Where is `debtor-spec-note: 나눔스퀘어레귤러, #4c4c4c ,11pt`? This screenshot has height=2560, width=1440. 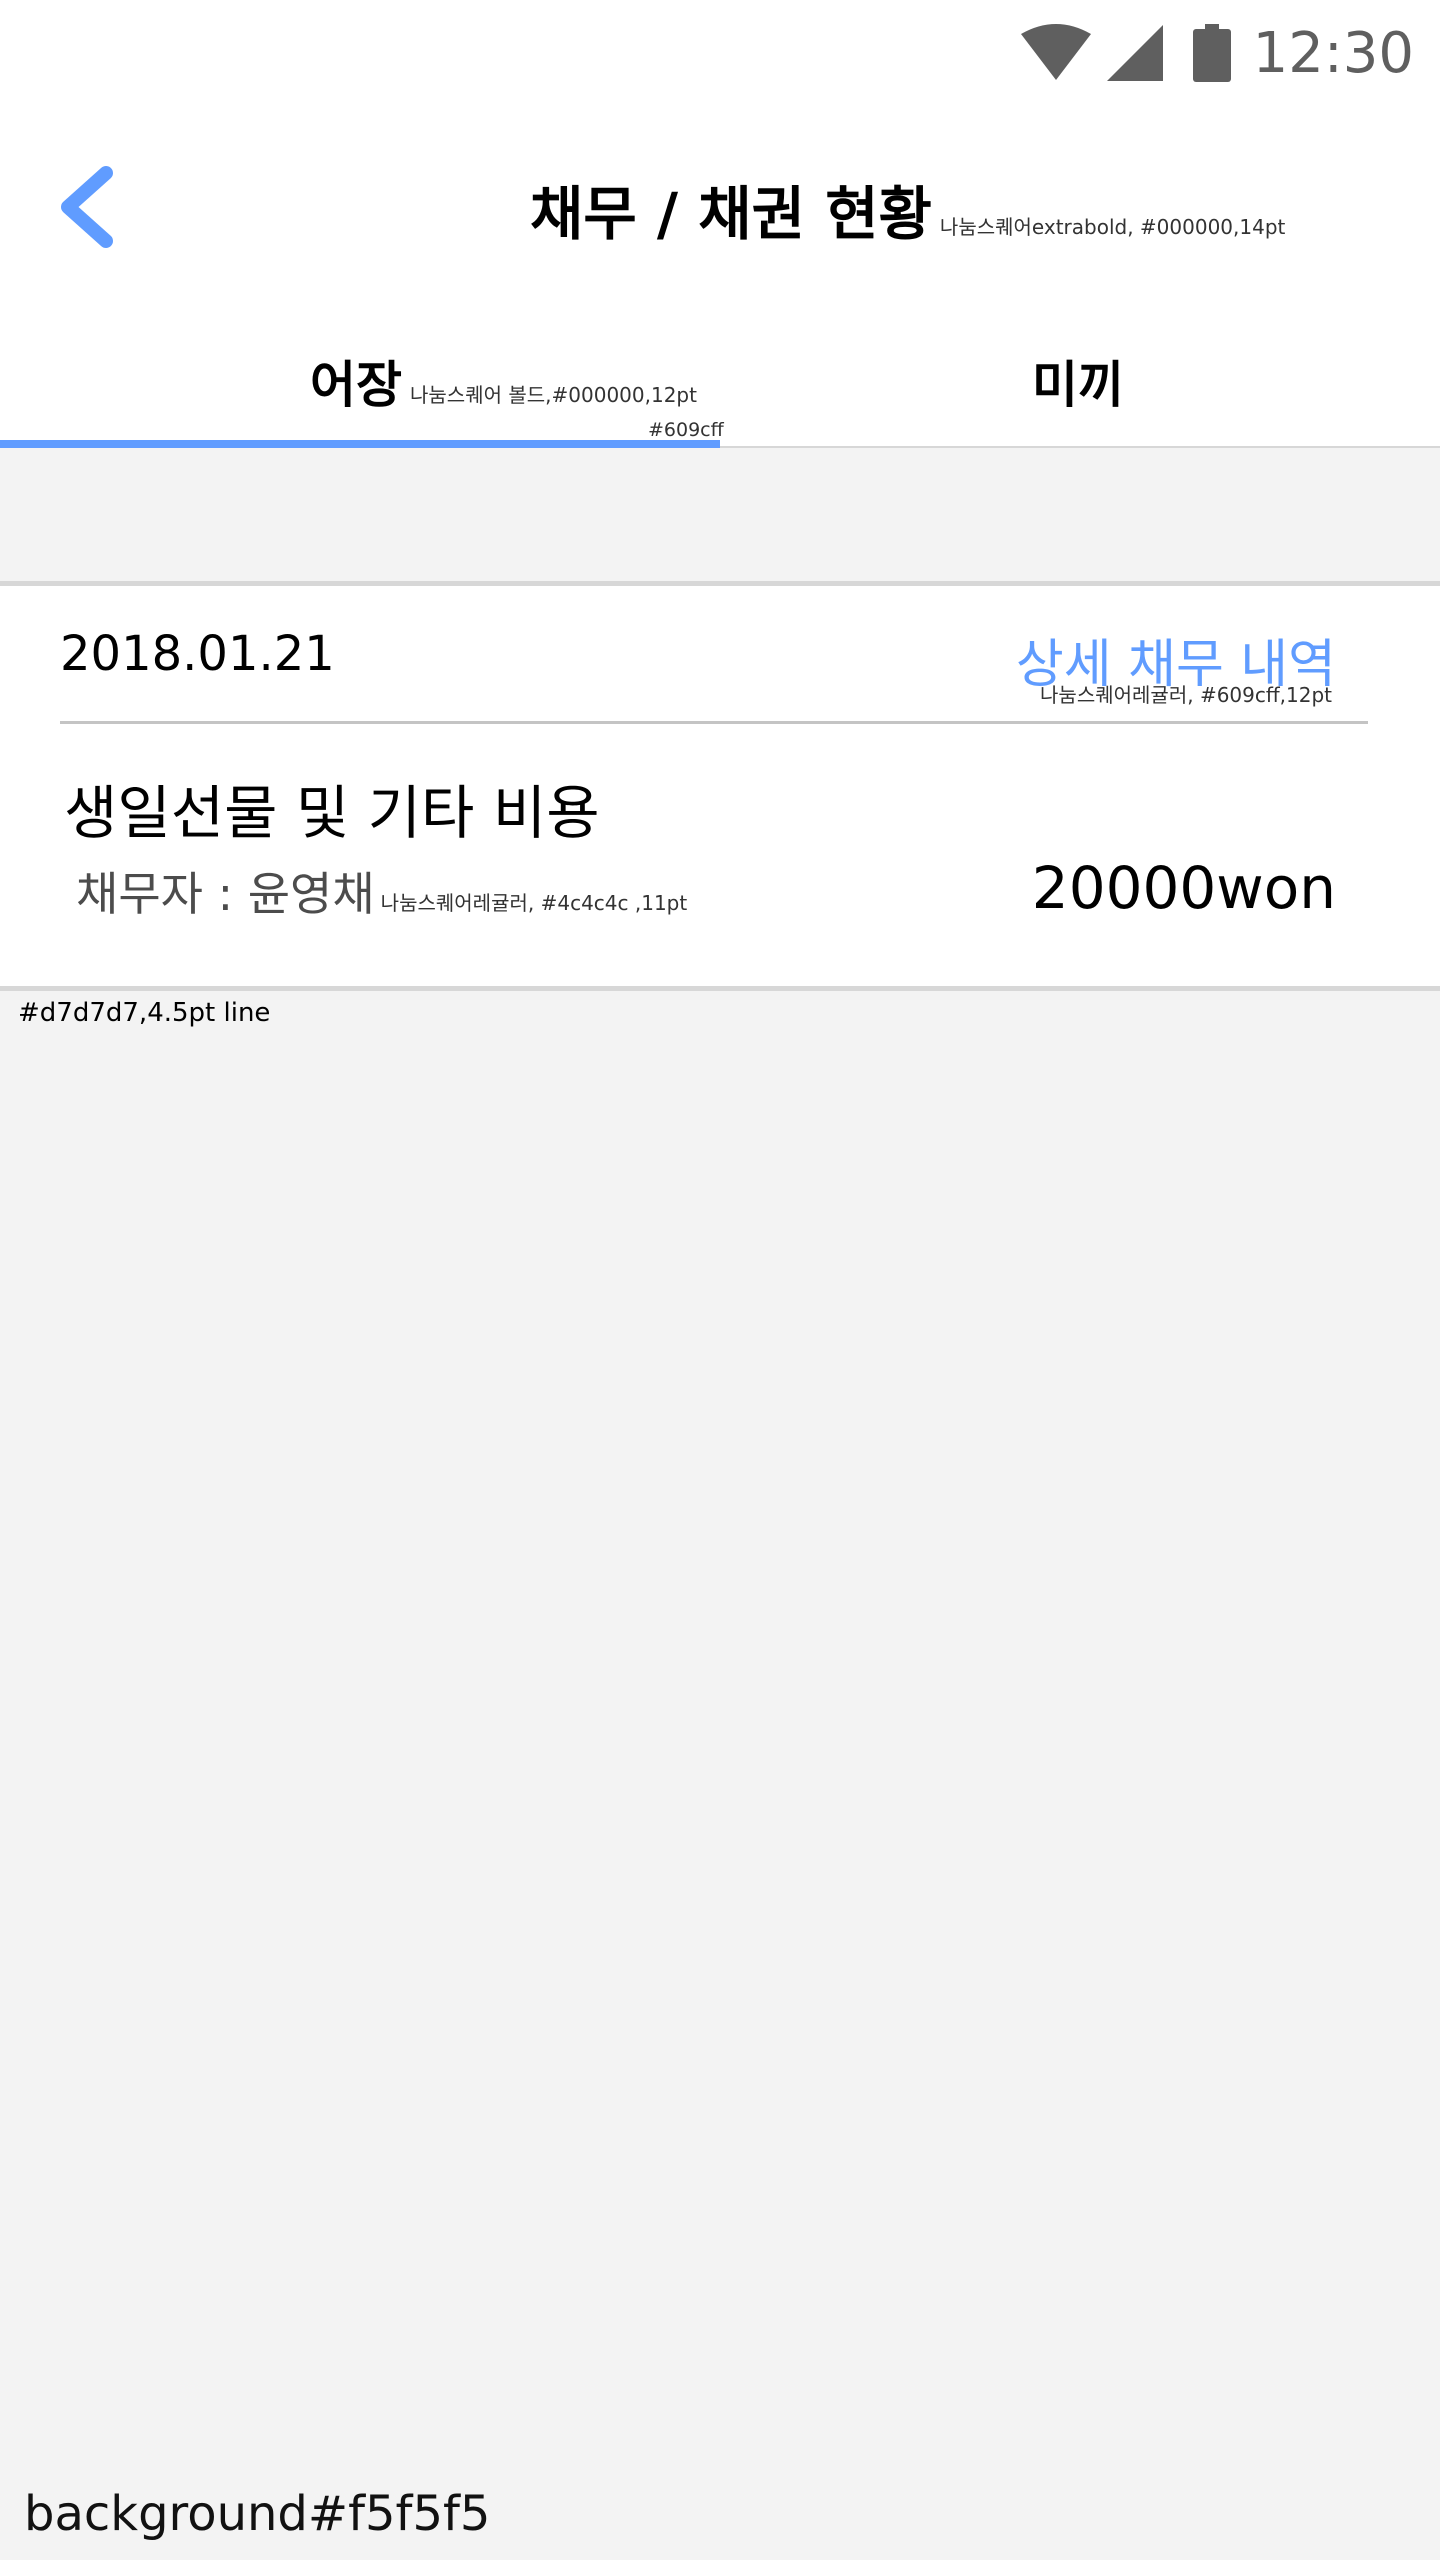 debtor-spec-note: 나눔스퀘어레귤러, #4c4c4c ,11pt is located at coordinates (534, 903).